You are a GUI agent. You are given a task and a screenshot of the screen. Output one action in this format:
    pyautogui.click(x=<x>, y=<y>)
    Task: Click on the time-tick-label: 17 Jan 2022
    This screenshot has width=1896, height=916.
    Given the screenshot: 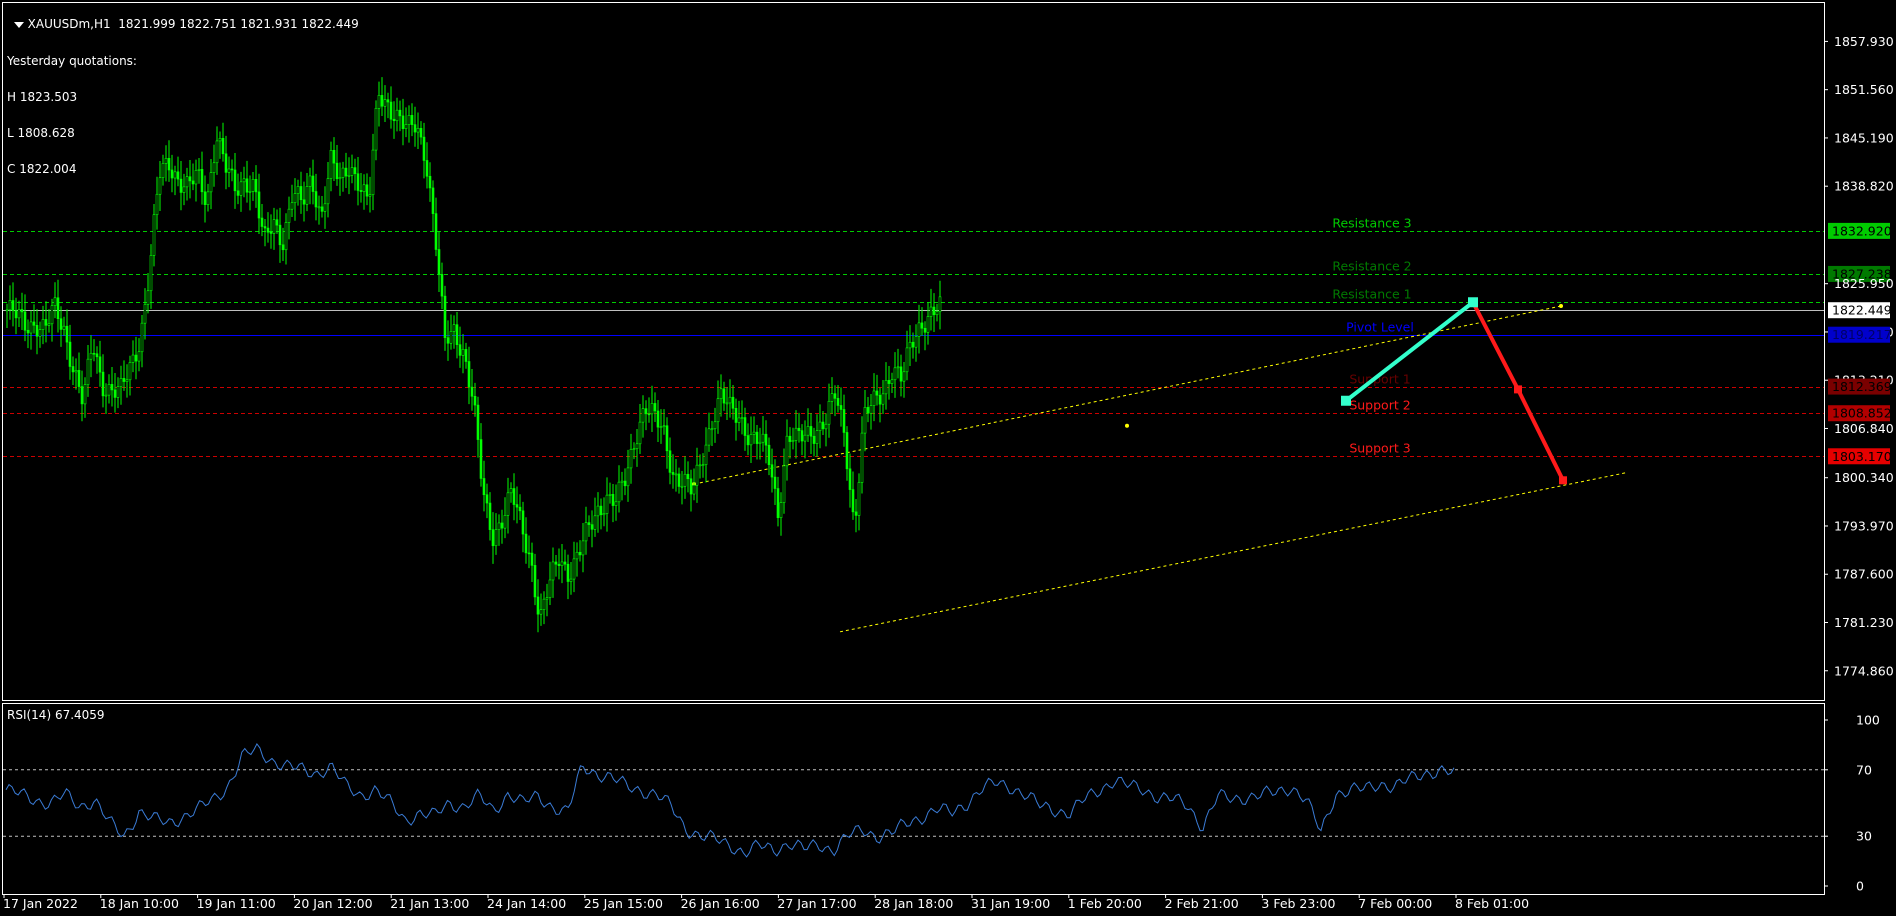 What is the action you would take?
    pyautogui.click(x=40, y=903)
    